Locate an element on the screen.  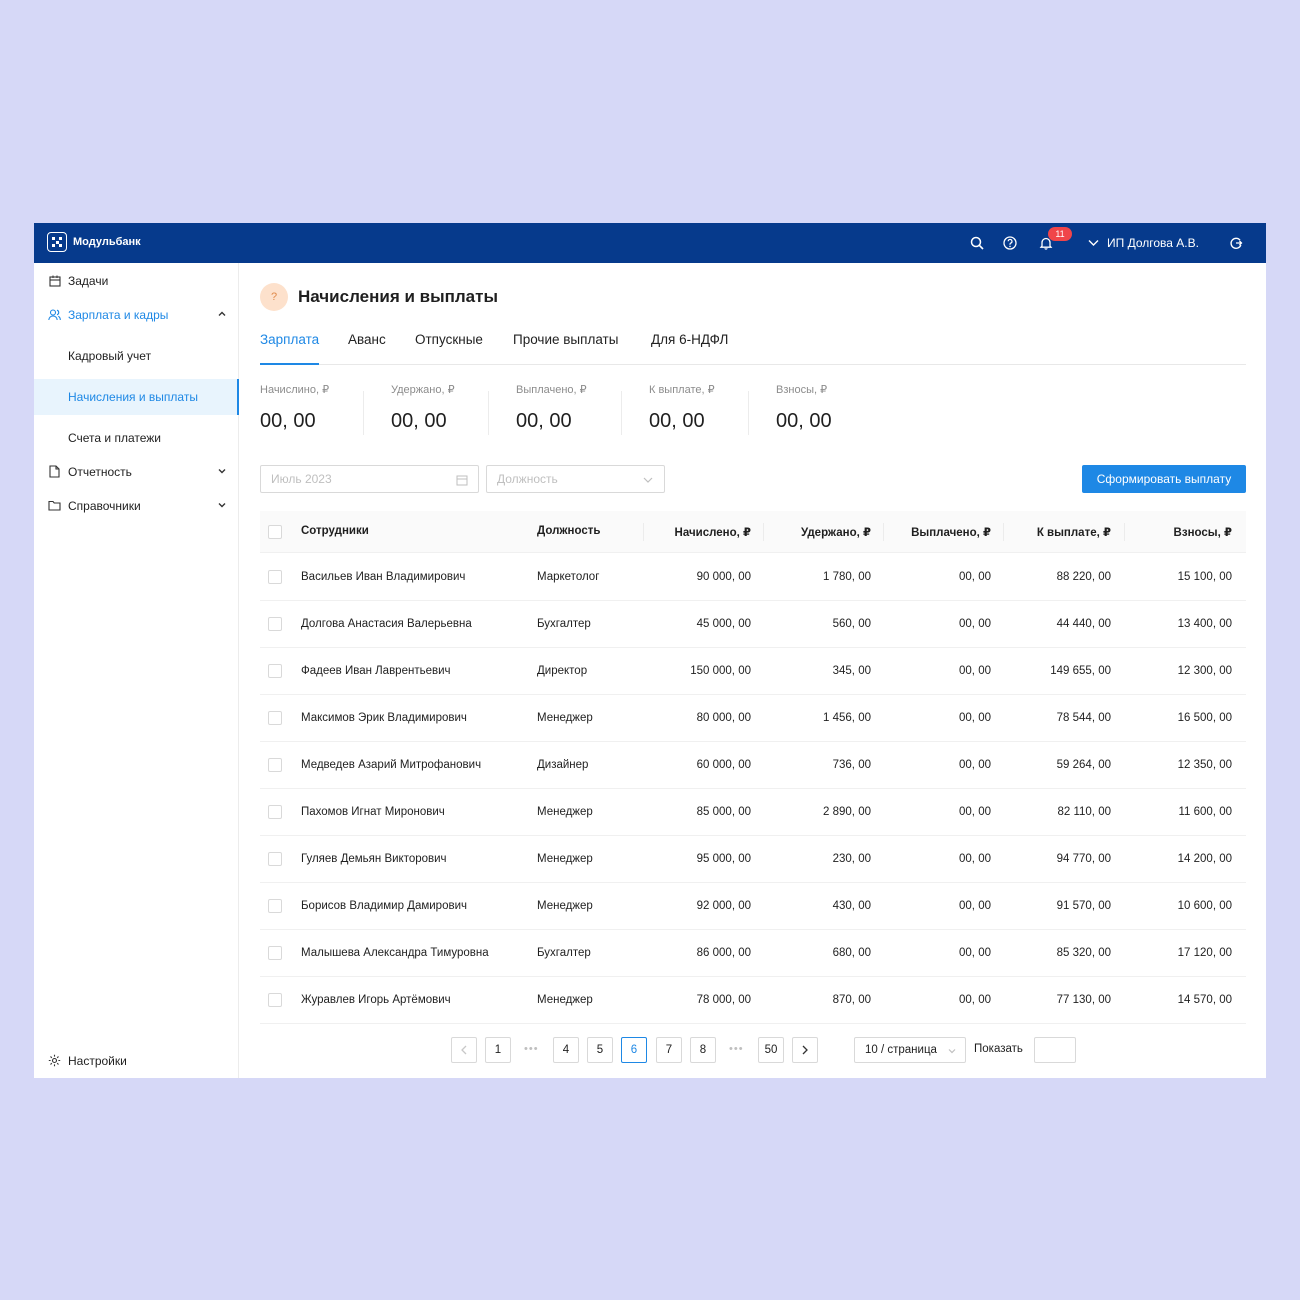
cell-contributions: 12 350, 00 is located at coordinates (1204, 765).